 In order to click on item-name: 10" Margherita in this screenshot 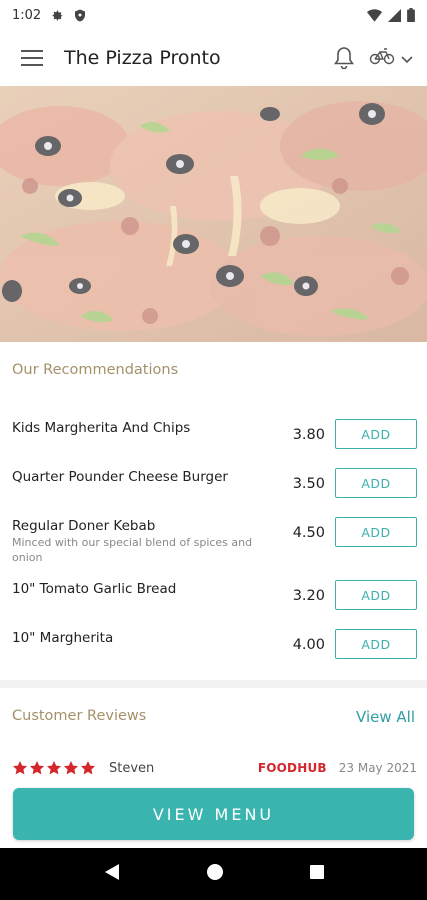, I will do `click(63, 638)`.